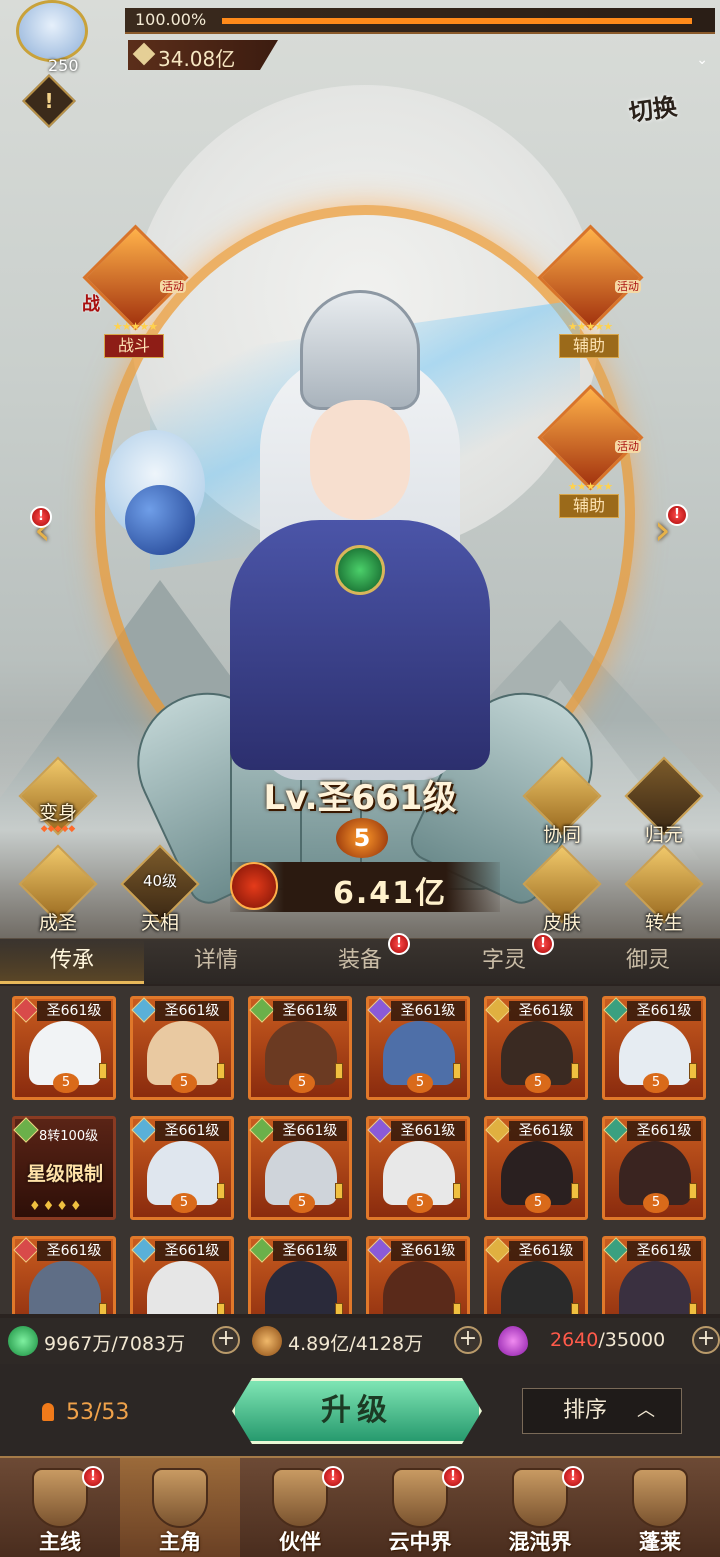 The image size is (720, 1557). Describe the element at coordinates (635, 1340) in the screenshot. I see `crystal-required: 35000` at that location.